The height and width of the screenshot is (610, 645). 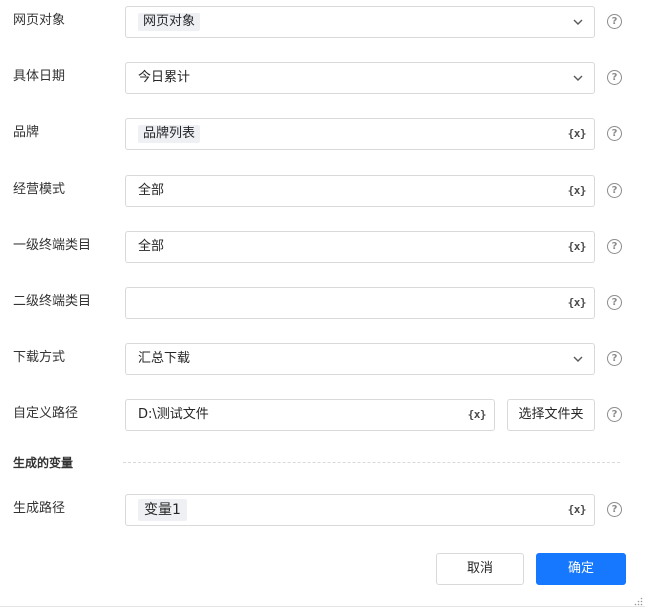 What do you see at coordinates (162, 510) in the screenshot?
I see `output-variable-tag: 变量1` at bounding box center [162, 510].